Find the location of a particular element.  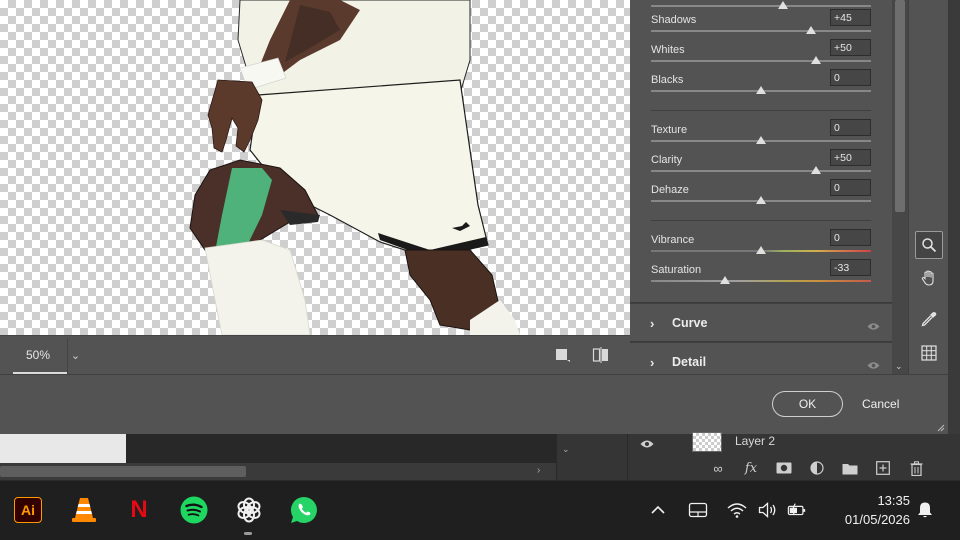

adobe-illustrator-icon: Ai is located at coordinates (28, 510).